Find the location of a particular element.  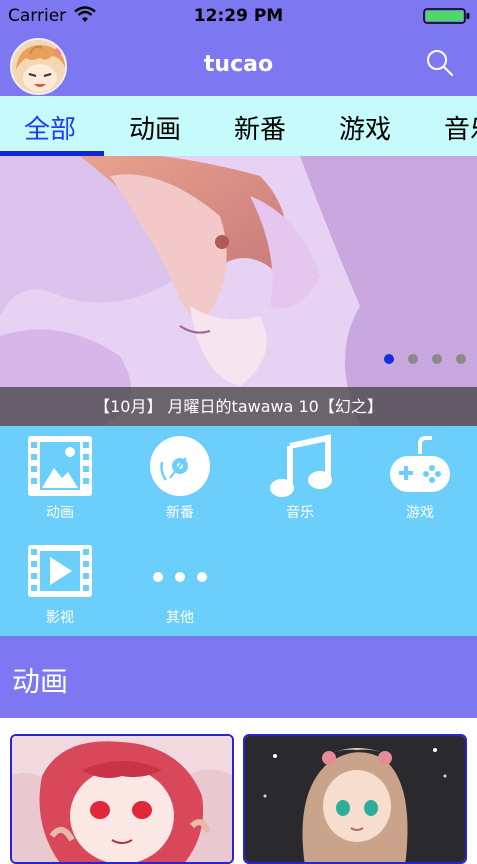

disc-icon is located at coordinates (180, 466).